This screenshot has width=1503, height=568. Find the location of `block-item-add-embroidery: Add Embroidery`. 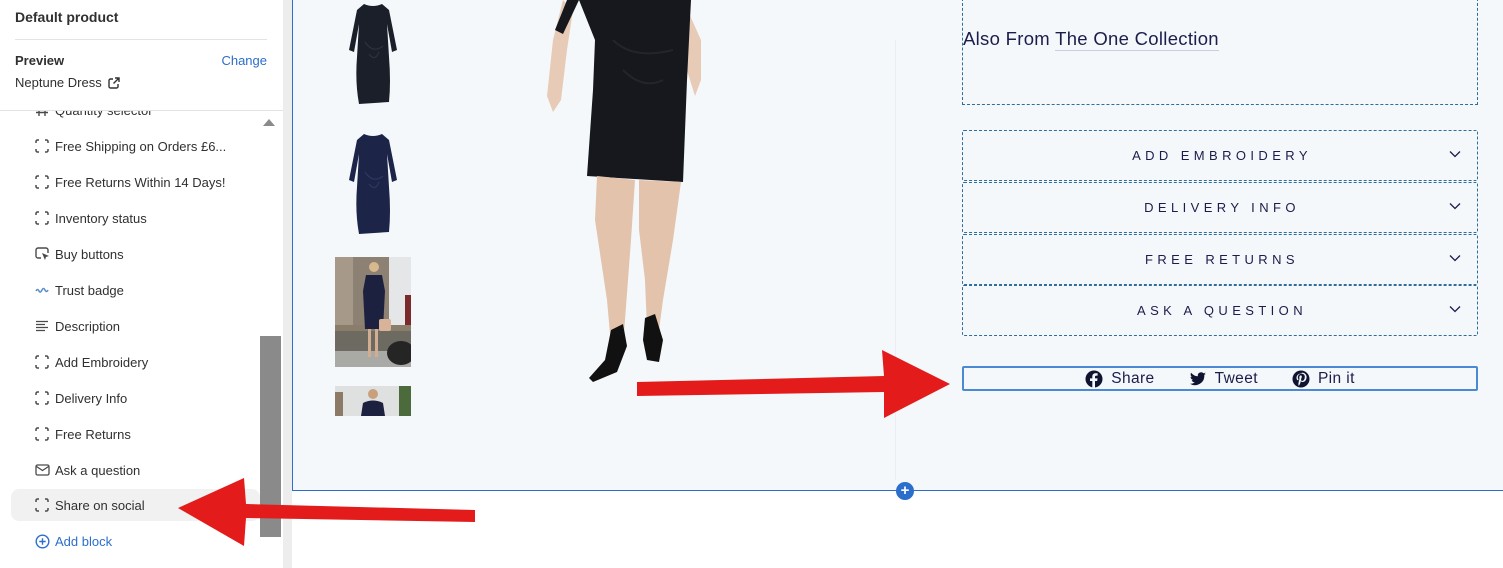

block-item-add-embroidery: Add Embroidery is located at coordinates (135, 362).